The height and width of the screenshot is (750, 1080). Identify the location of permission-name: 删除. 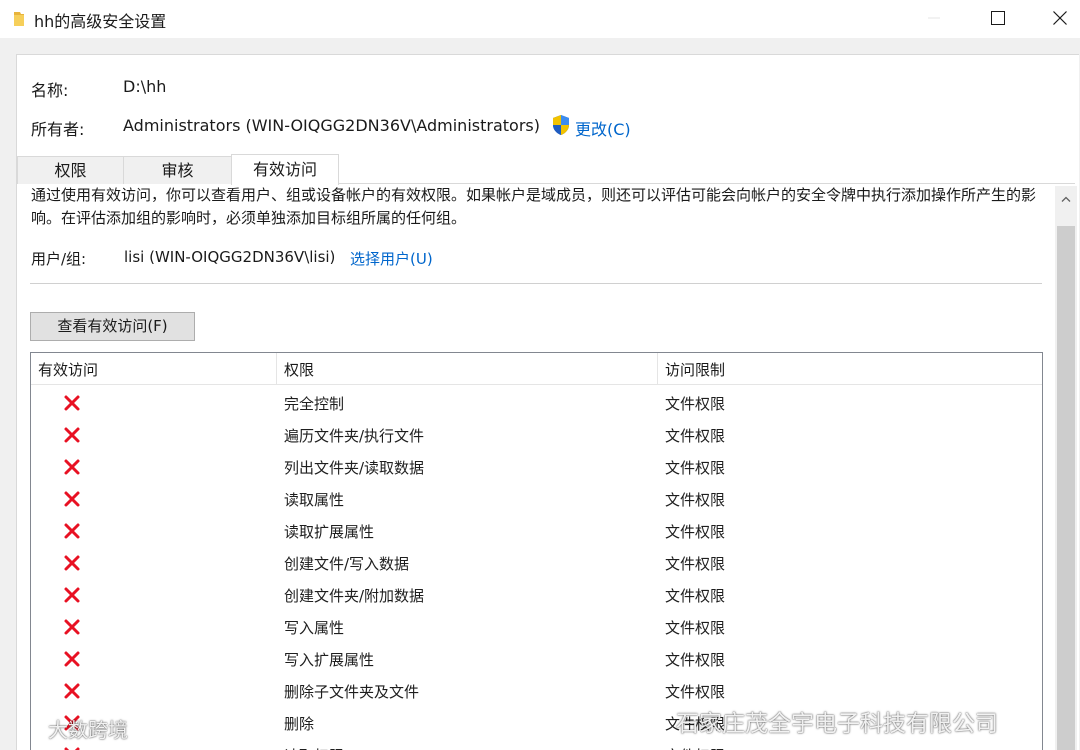
(299, 724).